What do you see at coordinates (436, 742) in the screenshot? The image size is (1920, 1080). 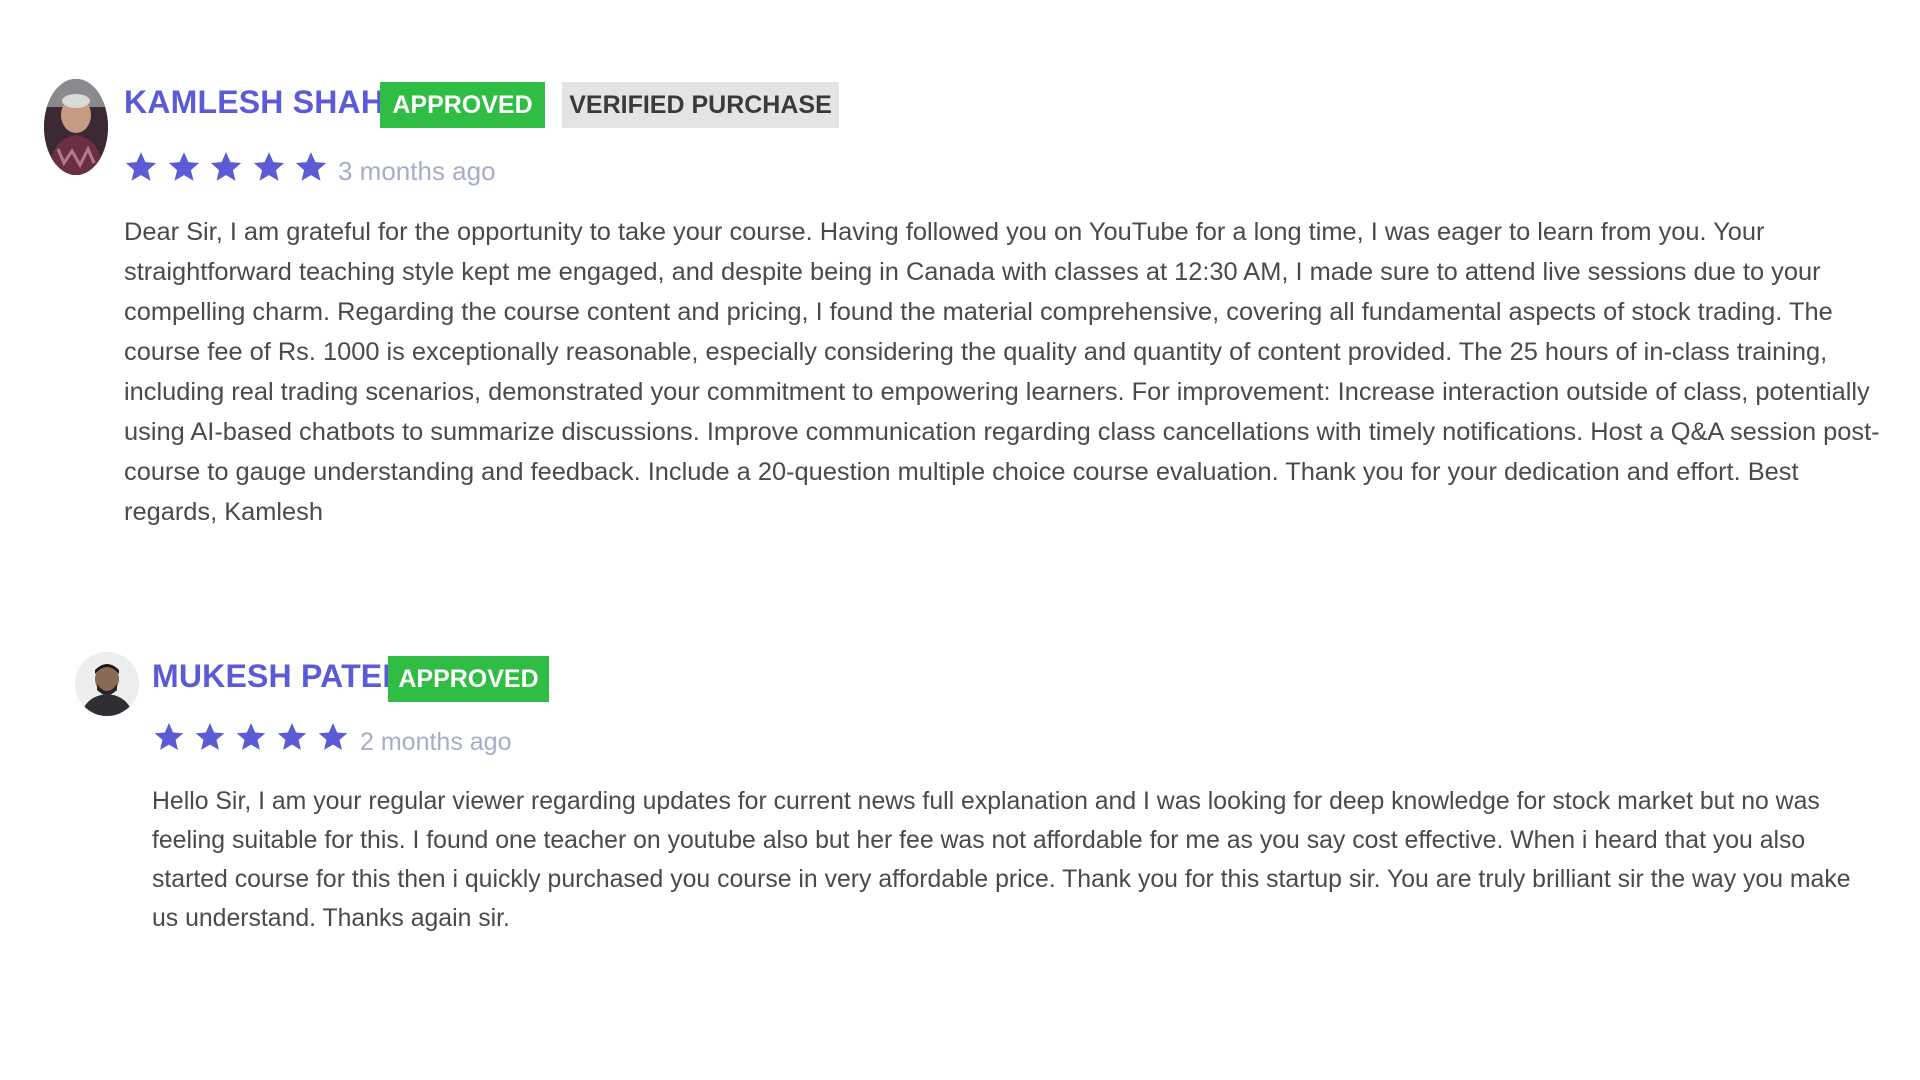 I see `review-time: 2 months ago` at bounding box center [436, 742].